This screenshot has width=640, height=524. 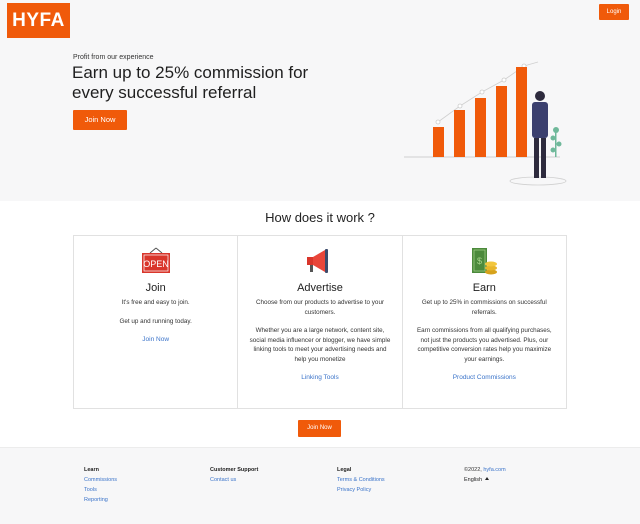 I want to click on language-label: English, so click(x=473, y=480).